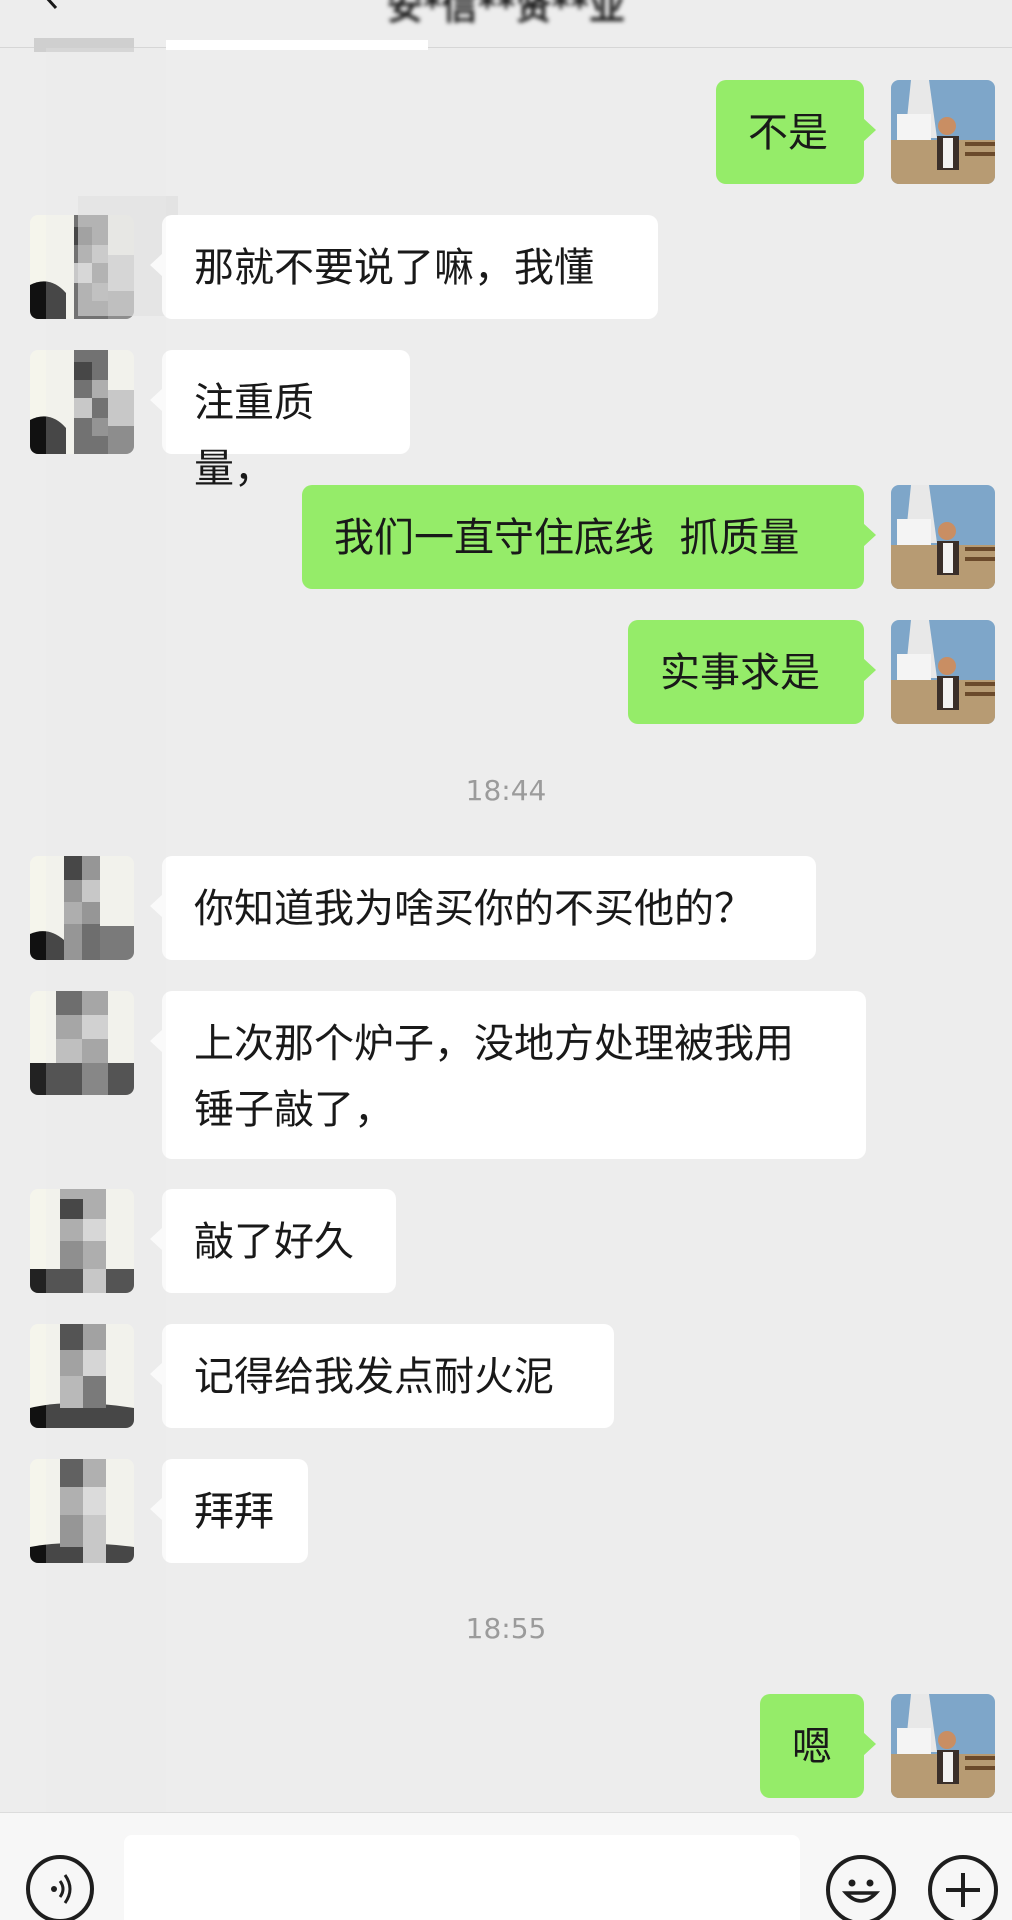  What do you see at coordinates (494, 1044) in the screenshot?
I see `message-text-line: 上次那个炉子，没地方处理被我用` at bounding box center [494, 1044].